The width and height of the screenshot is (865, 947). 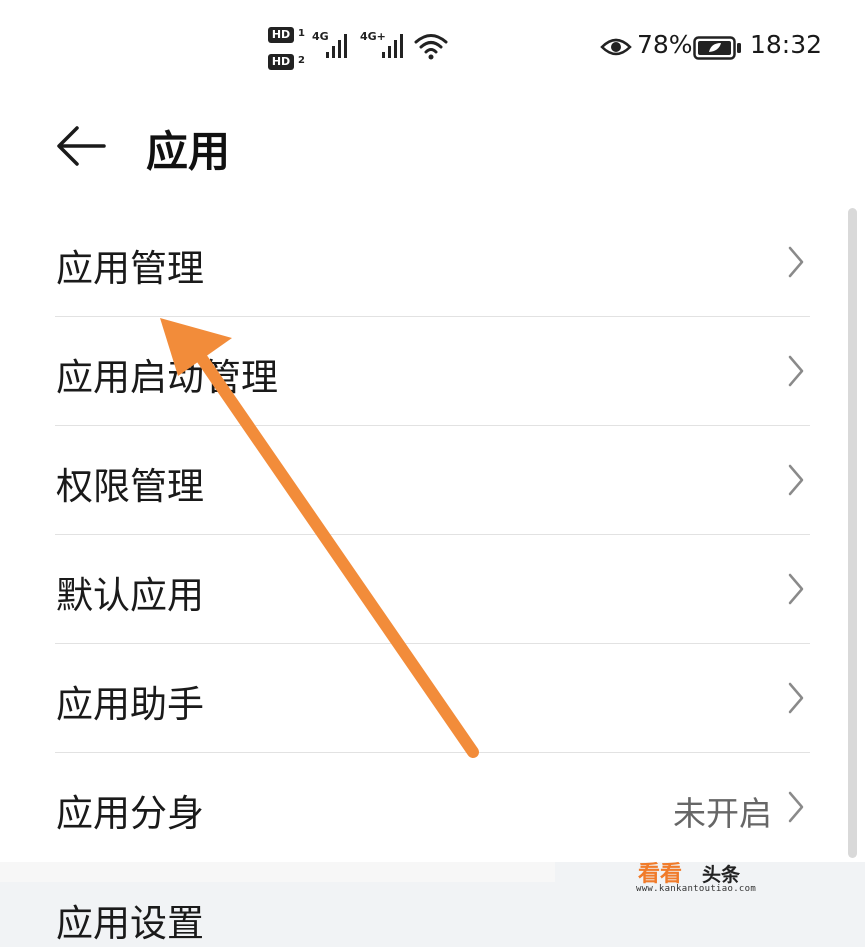 What do you see at coordinates (277, 872) in the screenshot?
I see `section-gap` at bounding box center [277, 872].